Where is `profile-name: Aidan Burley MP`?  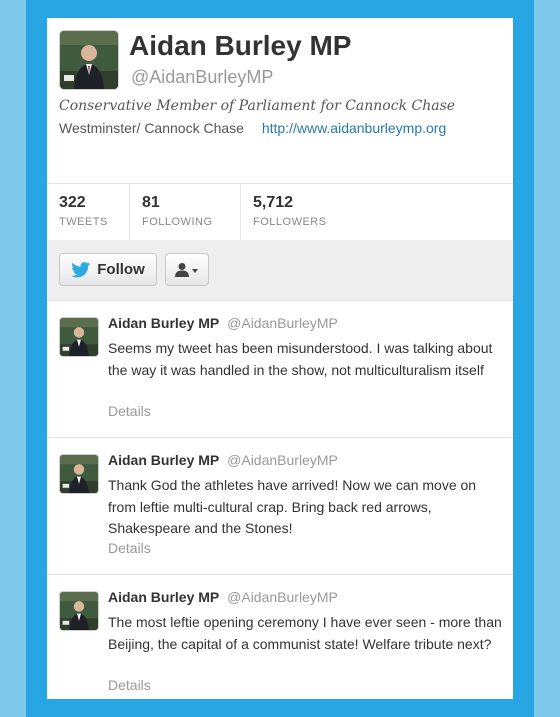
profile-name: Aidan Burley MP is located at coordinates (240, 46).